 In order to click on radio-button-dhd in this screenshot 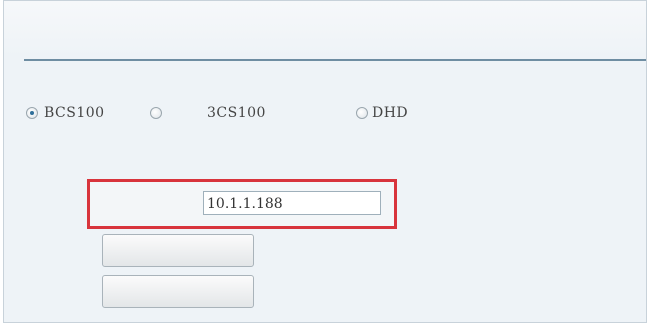, I will do `click(362, 113)`.